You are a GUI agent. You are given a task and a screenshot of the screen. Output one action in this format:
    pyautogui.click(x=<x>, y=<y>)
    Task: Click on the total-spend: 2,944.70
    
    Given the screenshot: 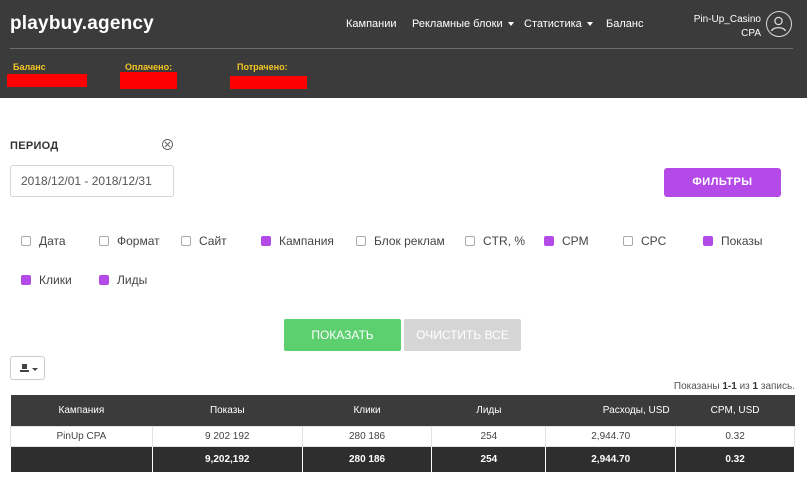 What is the action you would take?
    pyautogui.click(x=611, y=459)
    